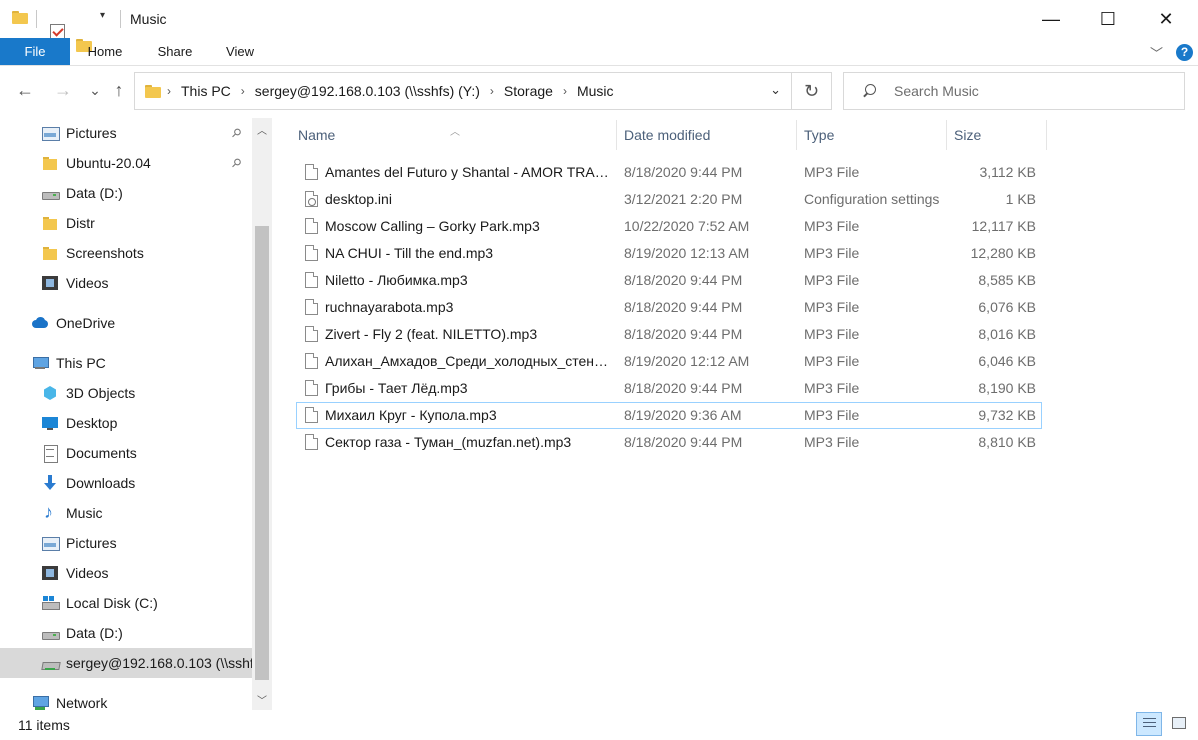 Image resolution: width=1198 pixels, height=740 pixels. I want to click on file-date: 8/19/2020 12:12 AM, so click(687, 361).